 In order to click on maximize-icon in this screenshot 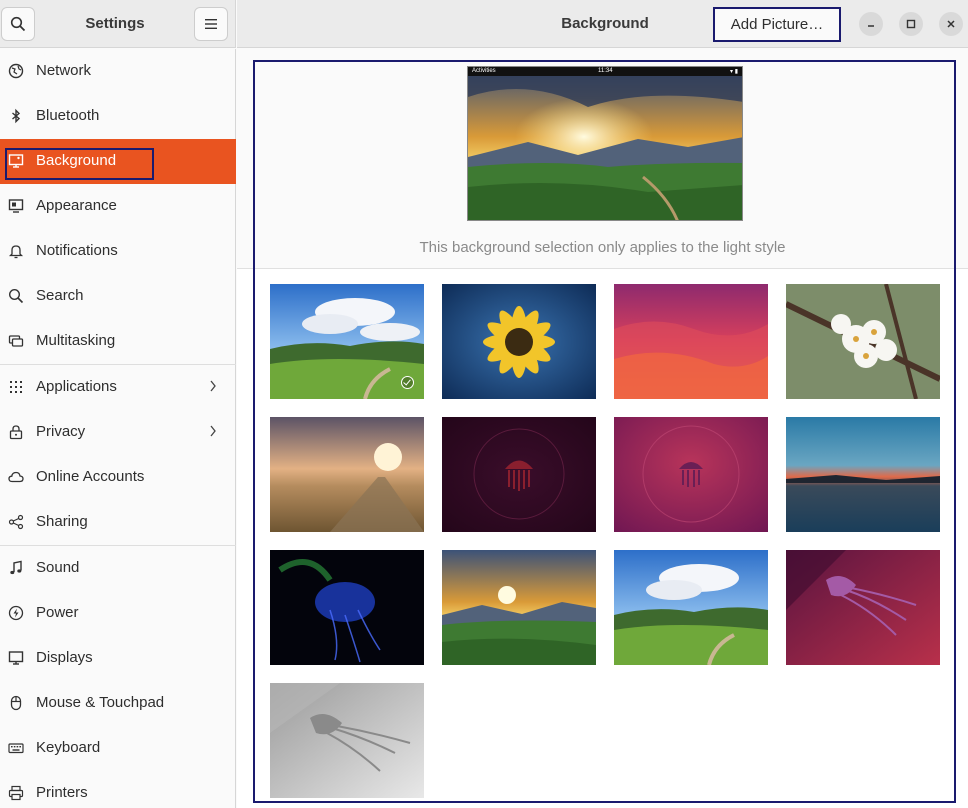, I will do `click(911, 24)`.